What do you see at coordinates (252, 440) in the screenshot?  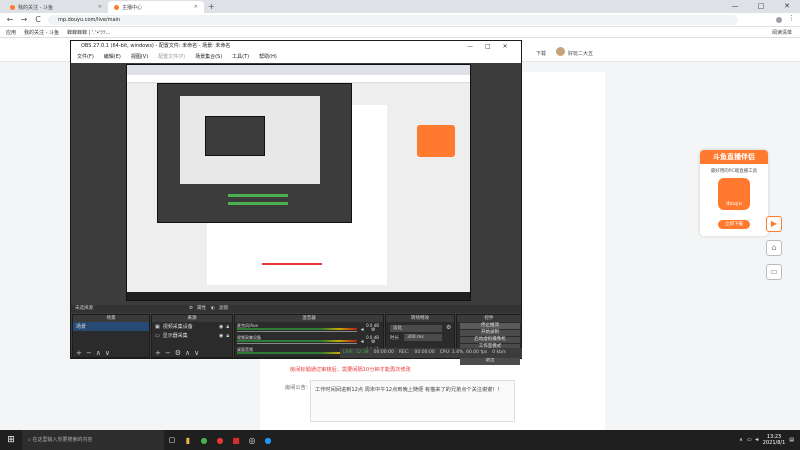 I see `obs-icon: ◎` at bounding box center [252, 440].